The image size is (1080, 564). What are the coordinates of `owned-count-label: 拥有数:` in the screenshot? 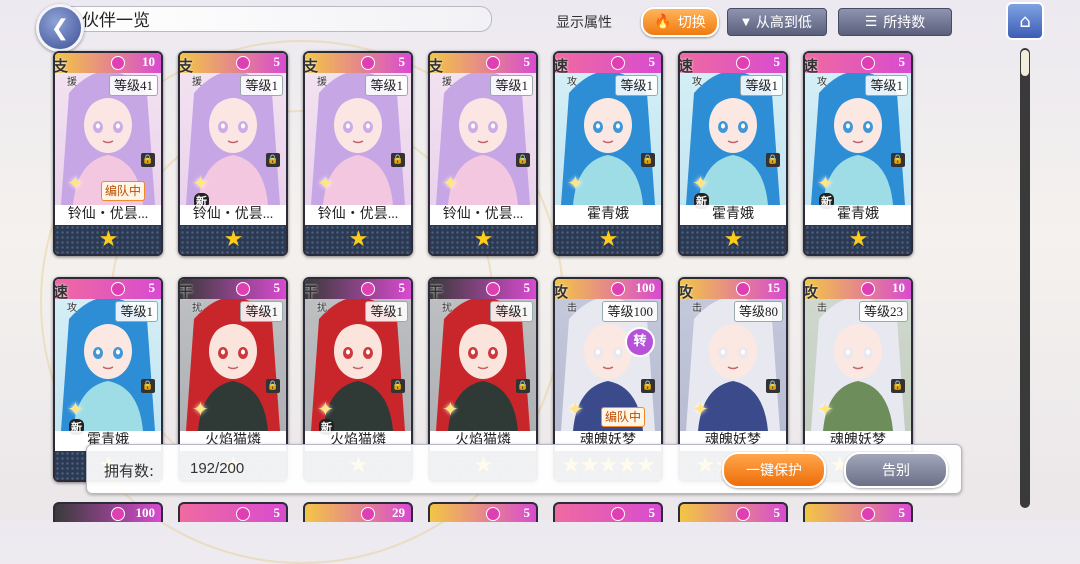 It's located at (129, 471).